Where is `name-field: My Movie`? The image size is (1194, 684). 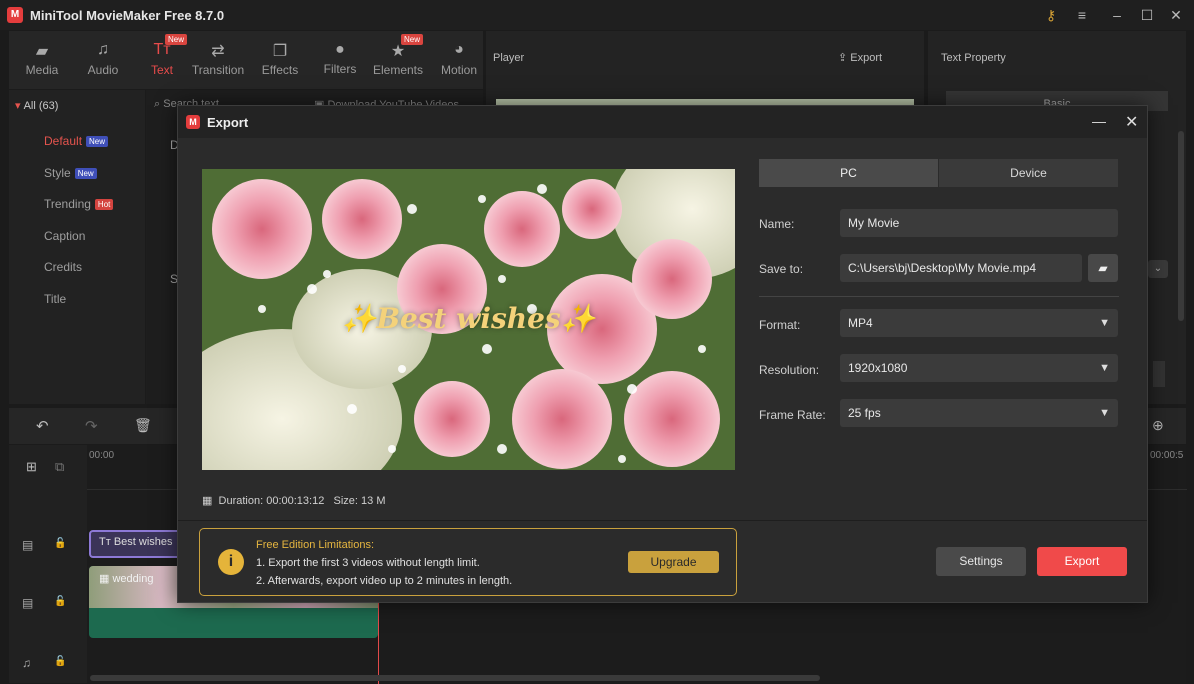
name-field: My Movie is located at coordinates (979, 223).